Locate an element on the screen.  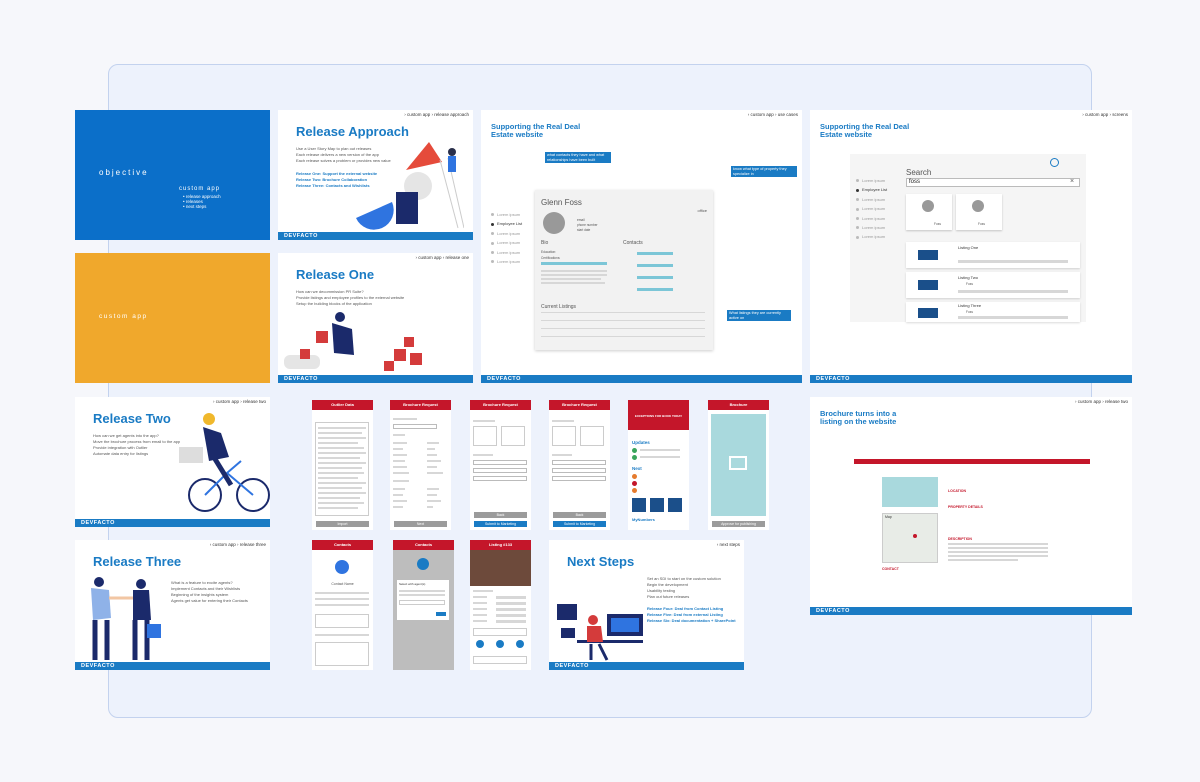
section-next: Next is located at coordinates (637, 468).